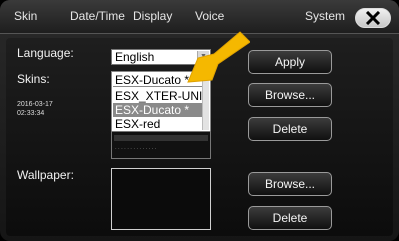 This screenshot has height=241, width=399. What do you see at coordinates (325, 16) in the screenshot?
I see `tab-system: System` at bounding box center [325, 16].